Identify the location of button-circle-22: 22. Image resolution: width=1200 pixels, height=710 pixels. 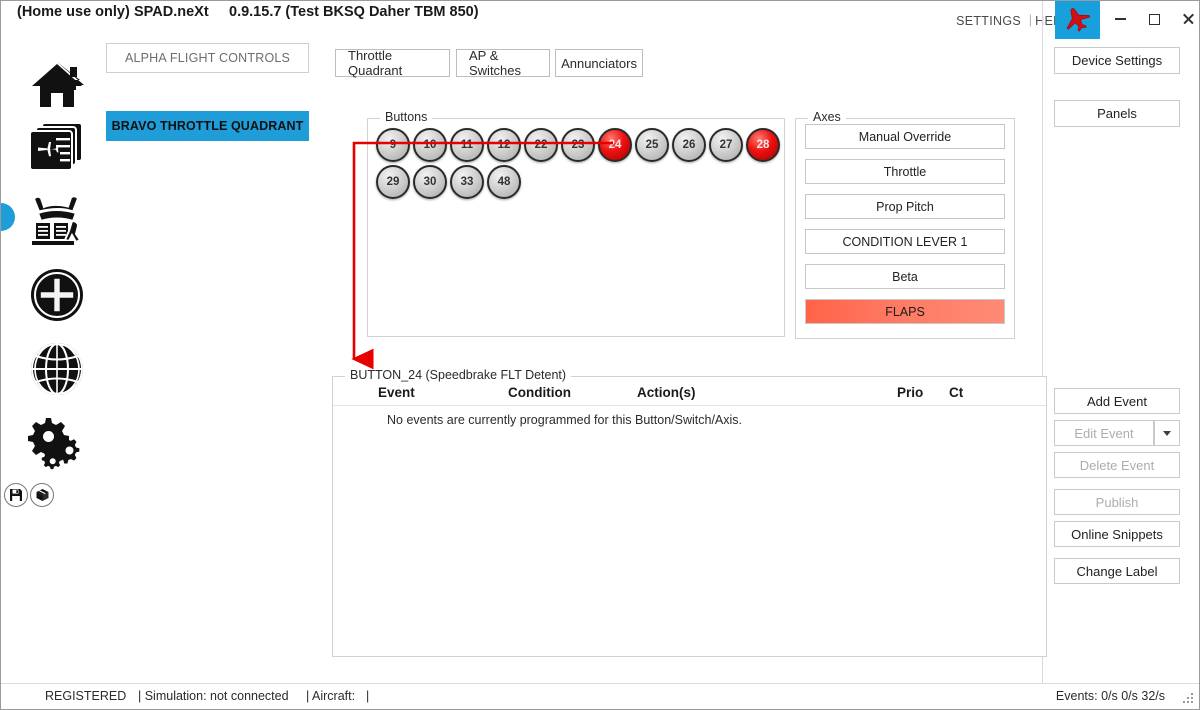
(541, 145).